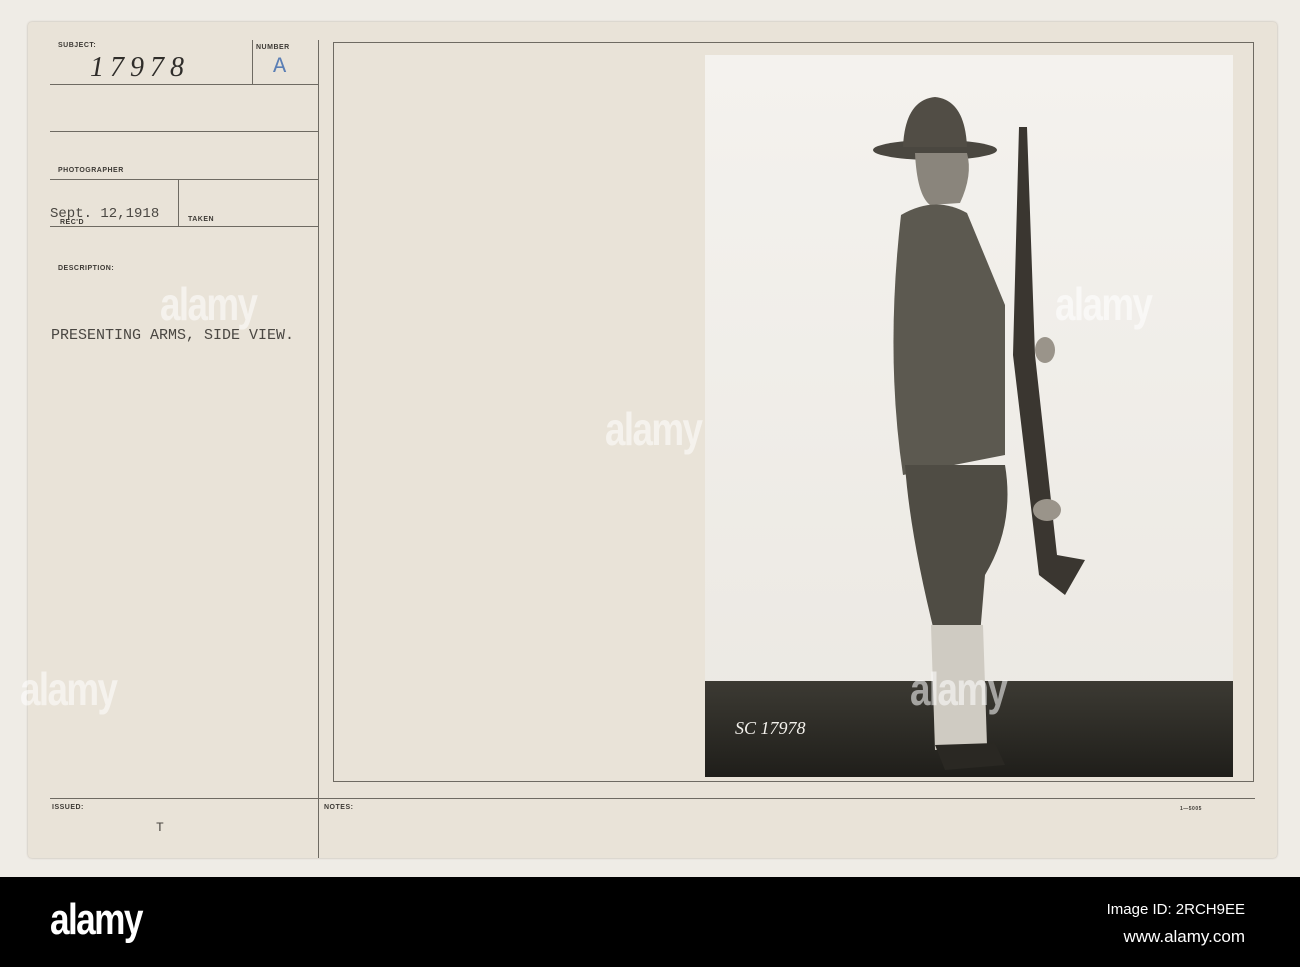 The height and width of the screenshot is (967, 1300). Describe the element at coordinates (273, 47) in the screenshot. I see `number-label: NUMBER` at that location.